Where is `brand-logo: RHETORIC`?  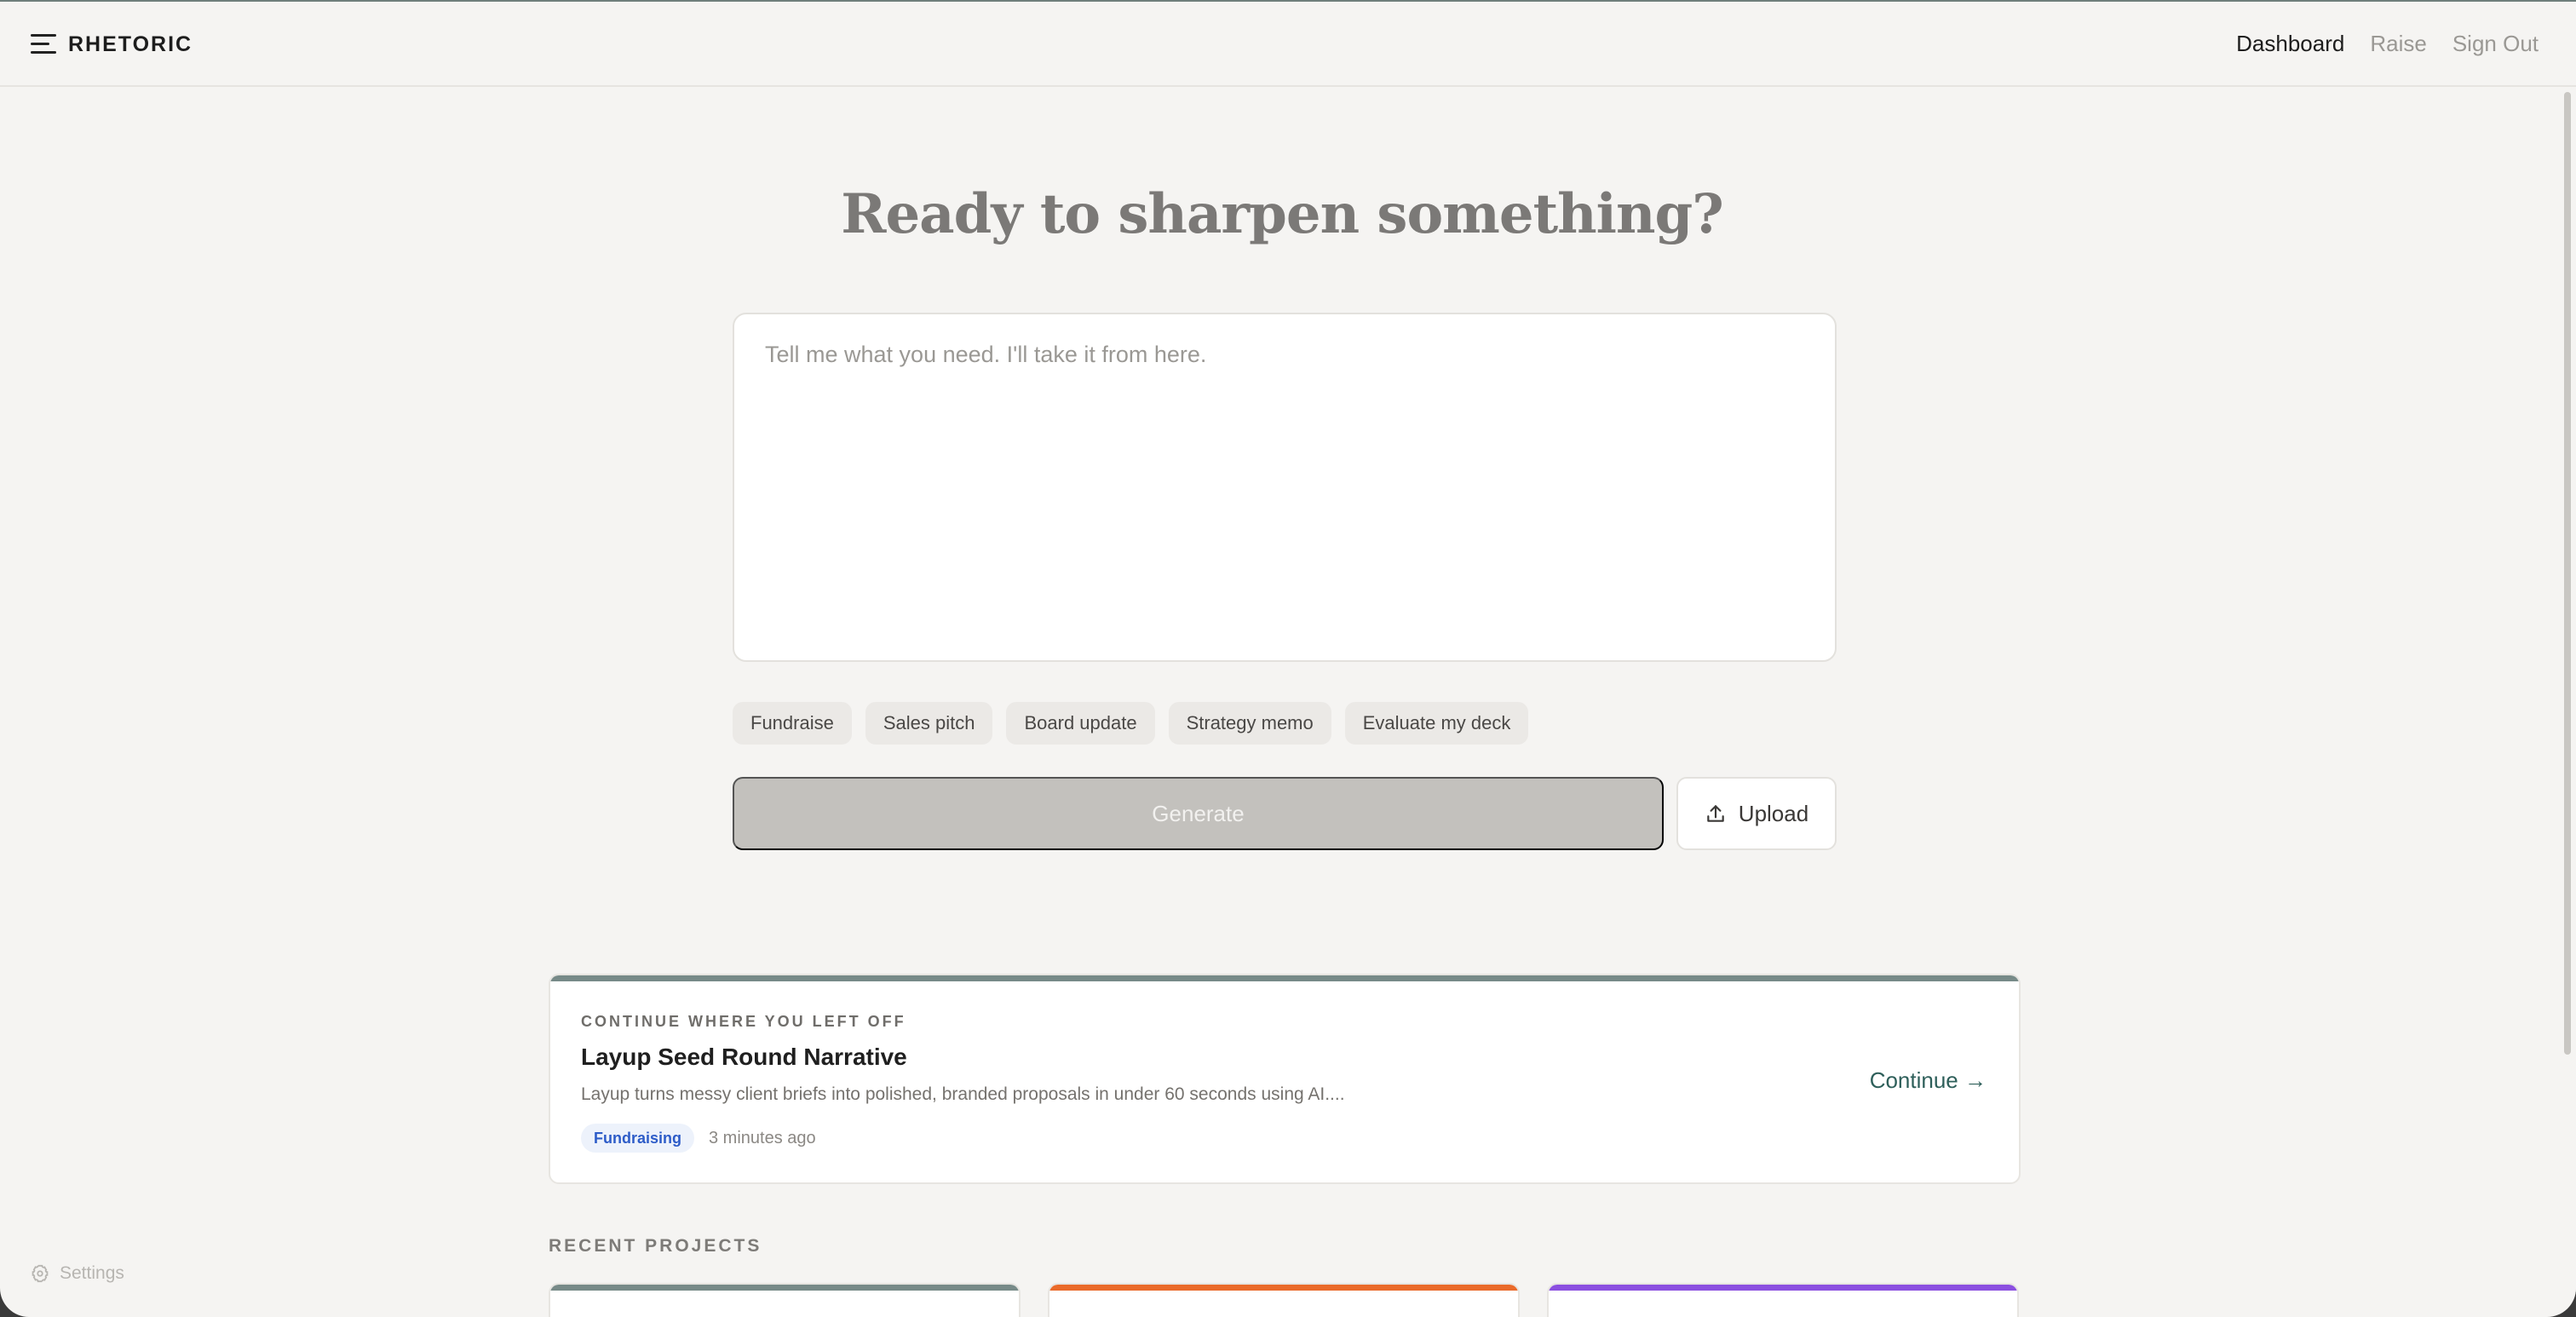
brand-logo: RHETORIC is located at coordinates (131, 45).